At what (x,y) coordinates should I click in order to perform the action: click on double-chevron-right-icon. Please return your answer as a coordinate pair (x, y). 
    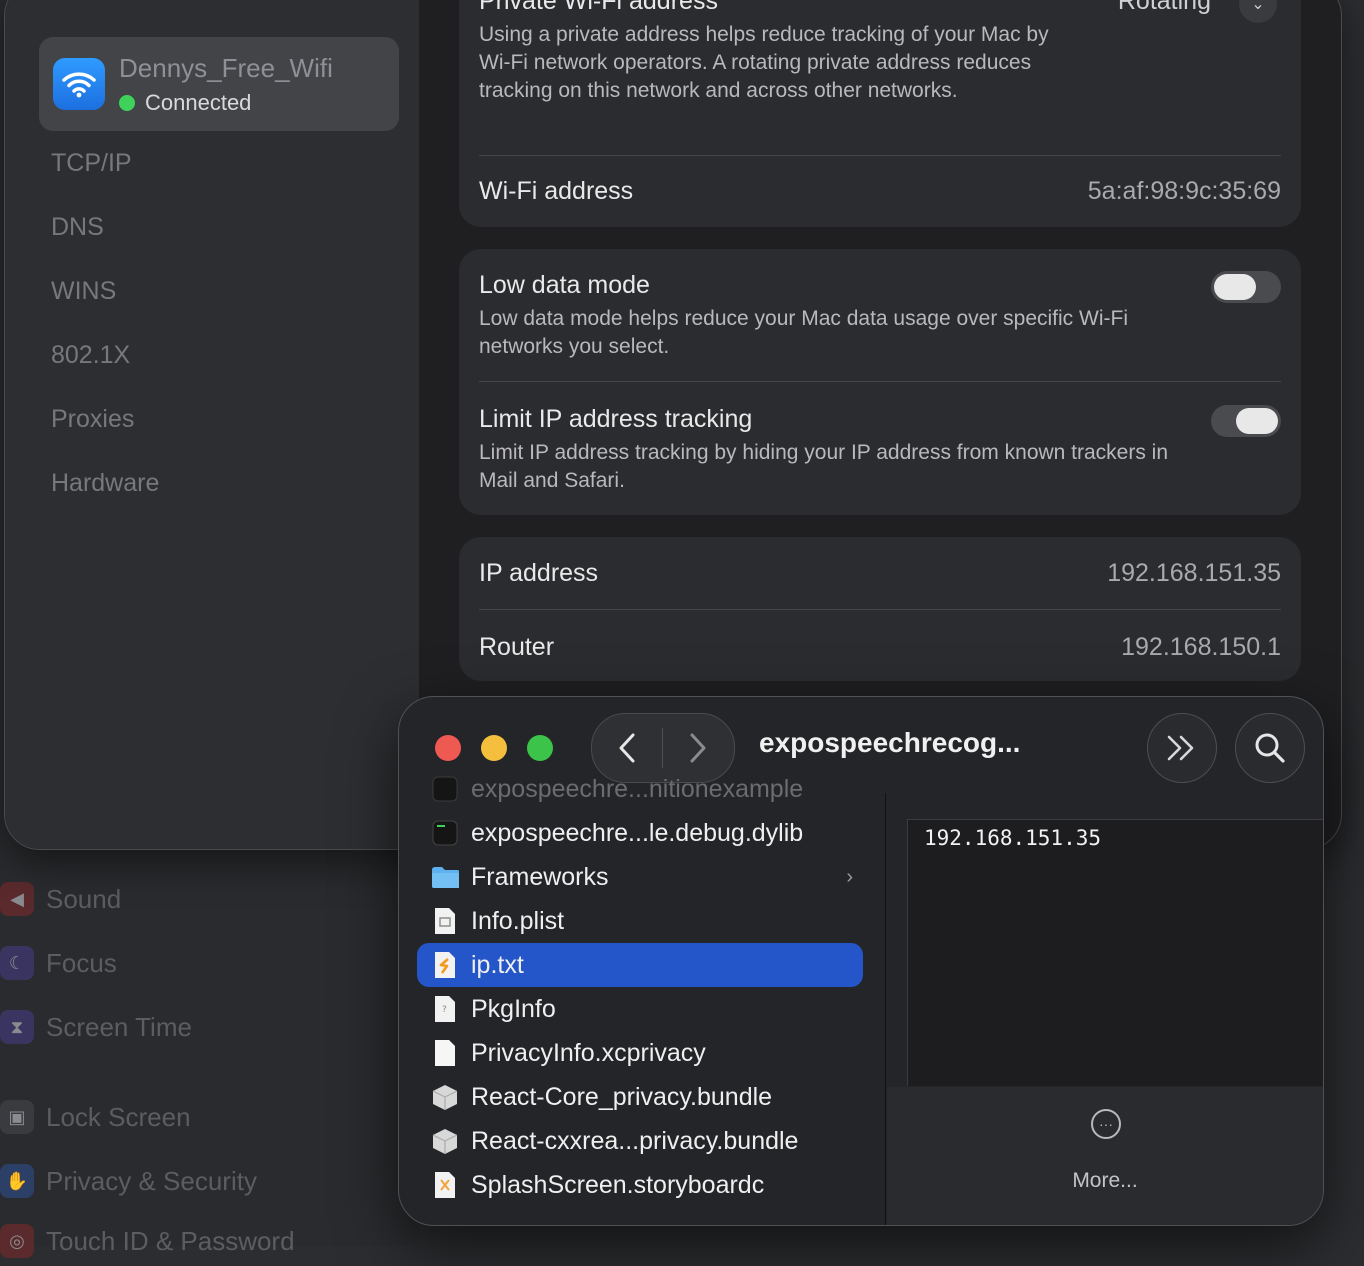
    Looking at the image, I should click on (1180, 748).